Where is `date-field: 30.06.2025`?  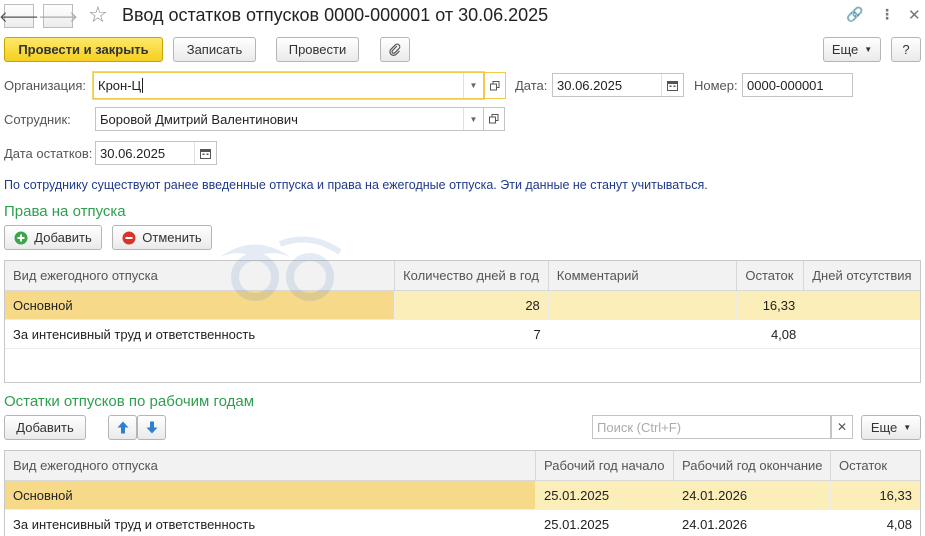
date-field: 30.06.2025 is located at coordinates (618, 85).